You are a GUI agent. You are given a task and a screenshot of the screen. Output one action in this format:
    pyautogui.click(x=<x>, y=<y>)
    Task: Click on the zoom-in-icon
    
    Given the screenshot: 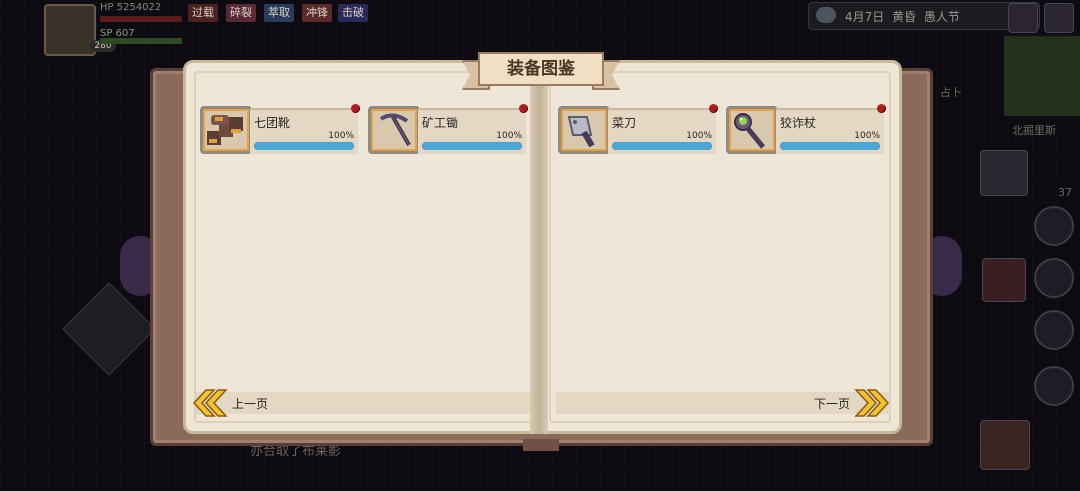 What is the action you would take?
    pyautogui.click(x=1054, y=226)
    